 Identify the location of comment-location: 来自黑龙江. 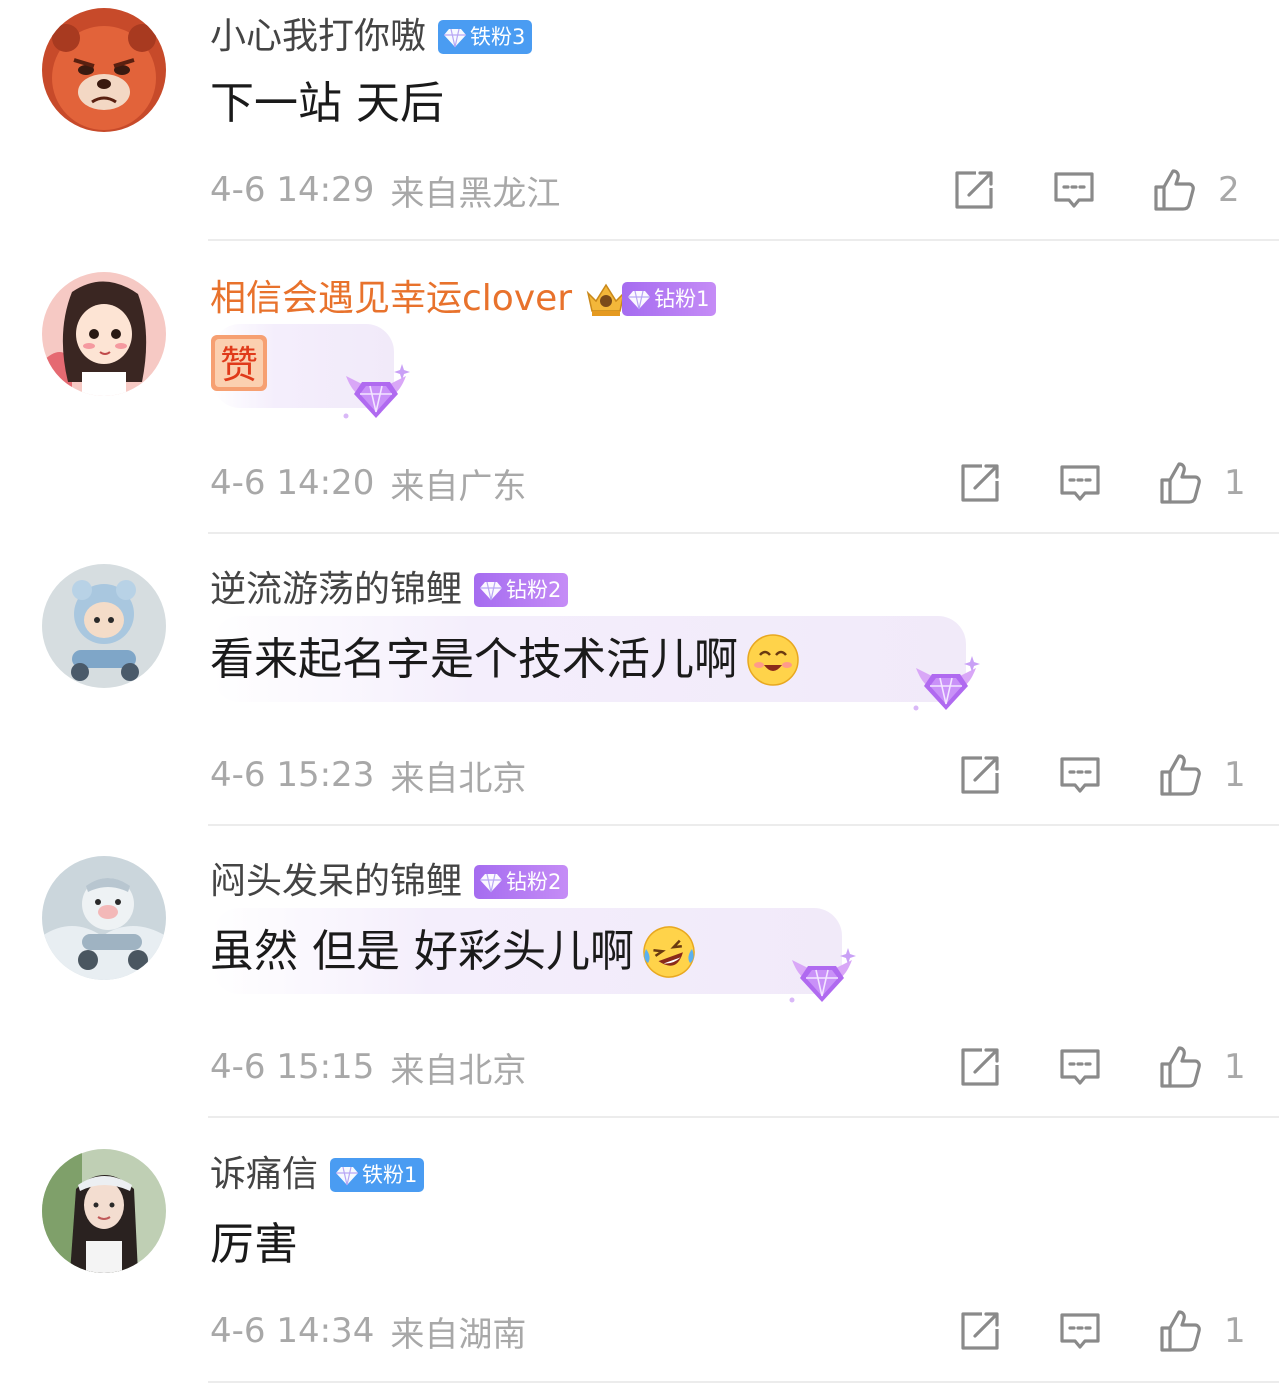
(475, 193).